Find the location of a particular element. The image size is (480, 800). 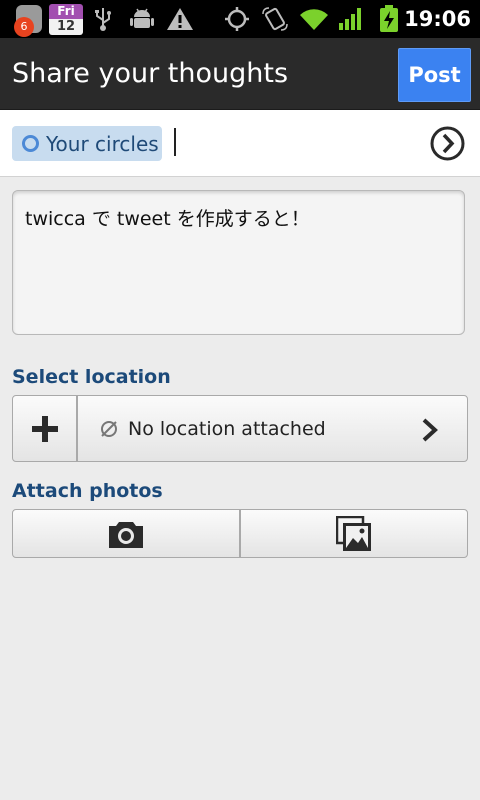

notification-app-icon: 6 is located at coordinates (29, 19).